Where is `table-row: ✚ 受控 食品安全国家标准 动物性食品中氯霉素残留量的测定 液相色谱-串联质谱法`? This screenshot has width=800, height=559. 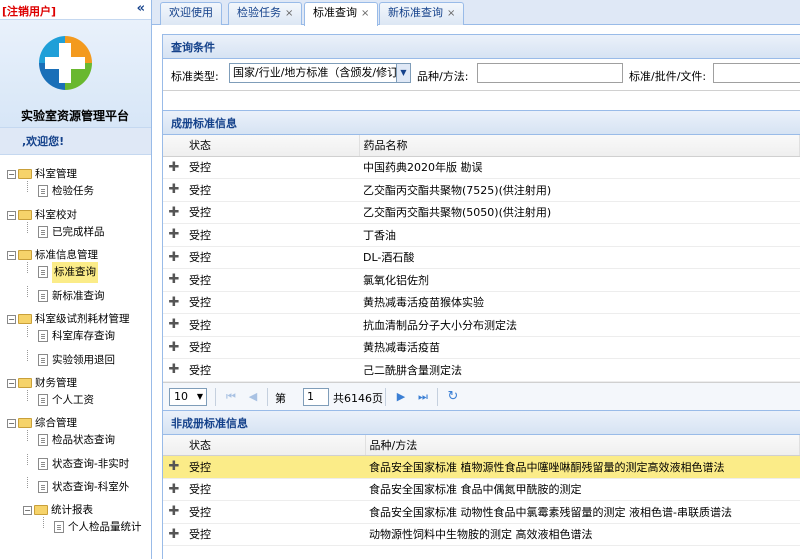 table-row: ✚ 受控 食品安全国家标准 动物性食品中氯霉素残留量的测定 液相色谱-串联质谱法 is located at coordinates (481, 512).